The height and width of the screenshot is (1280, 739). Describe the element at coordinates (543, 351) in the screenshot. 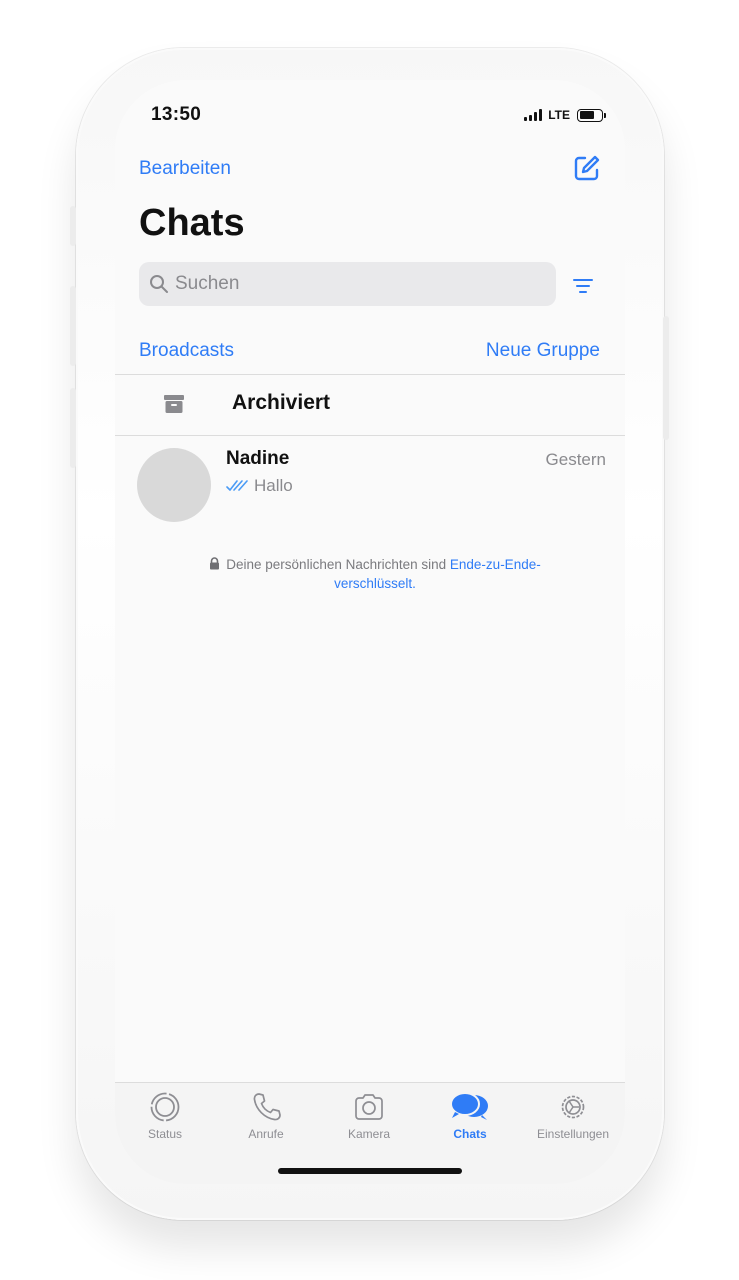

I see `new-group-link: Neue Gruppe` at that location.